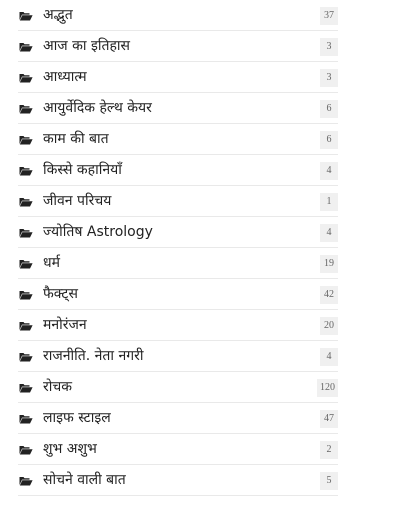 This screenshot has width=404, height=512. Describe the element at coordinates (93, 356) in the screenshot. I see `category-link: राजनीति. नेता नगरी` at that location.